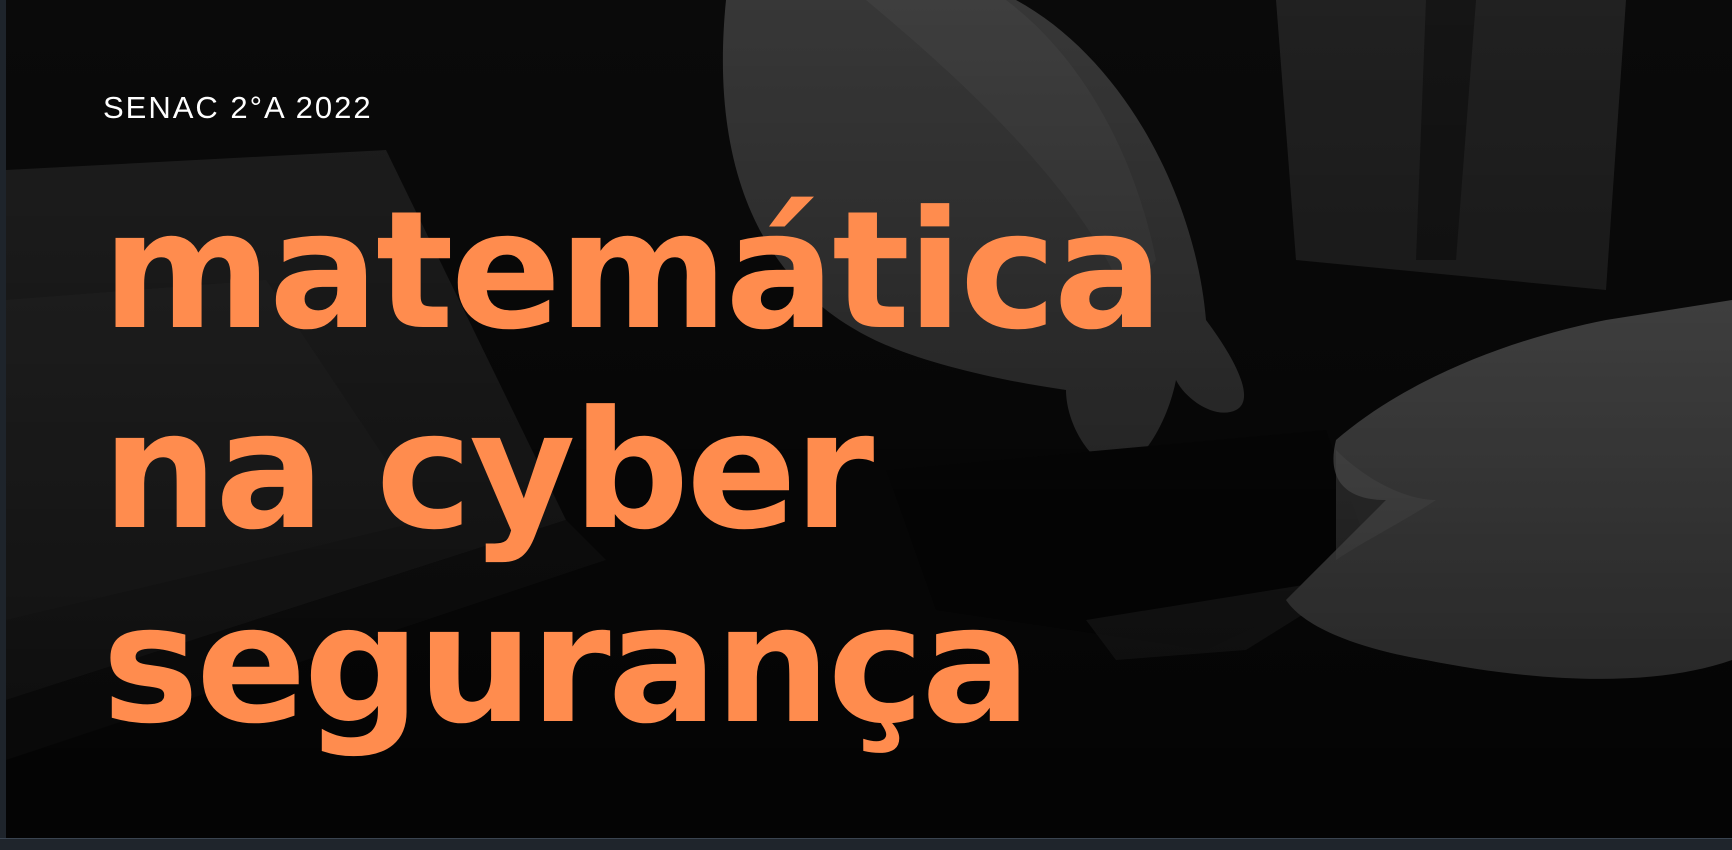 Image resolution: width=1732 pixels, height=850 pixels. Describe the element at coordinates (866, 844) in the screenshot. I see `bottom-edge` at that location.